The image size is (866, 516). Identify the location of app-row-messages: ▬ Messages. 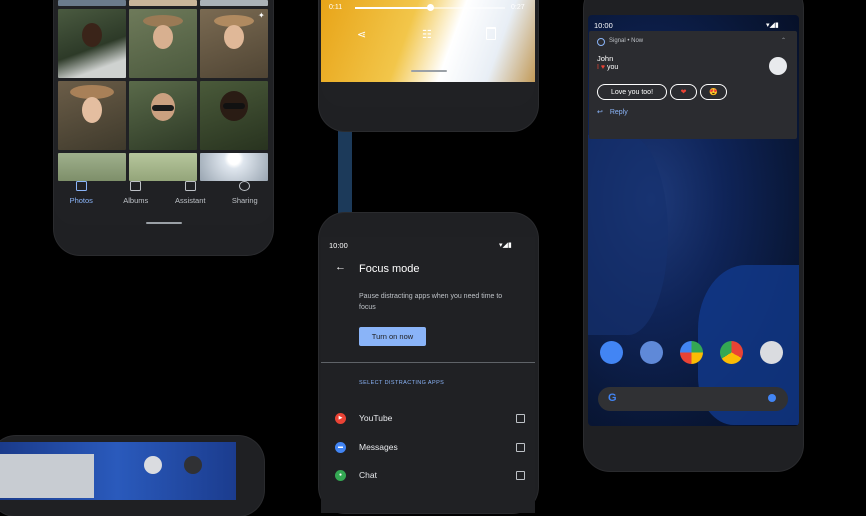
(430, 447).